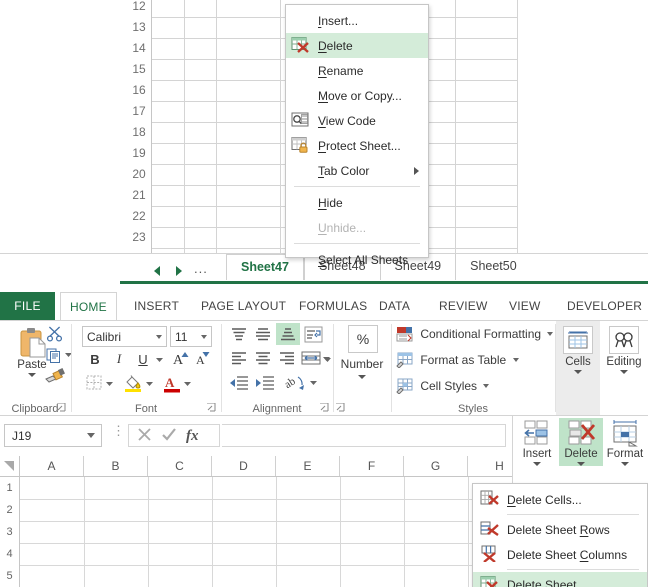 The image size is (648, 587). Describe the element at coordinates (55, 334) in the screenshot. I see `scissors-icon` at that location.